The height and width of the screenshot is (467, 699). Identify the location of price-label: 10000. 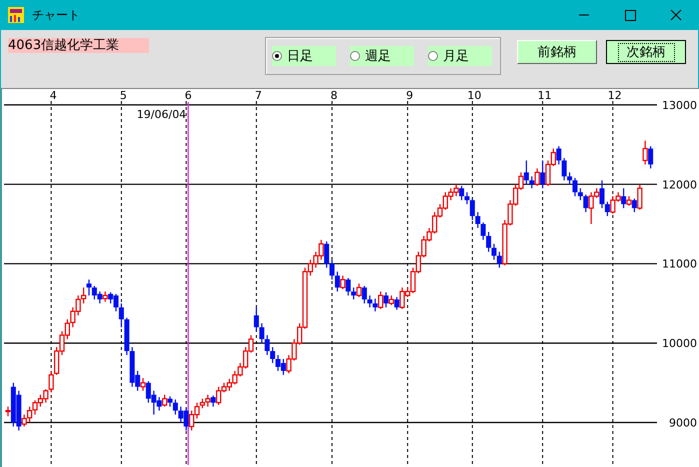
(679, 343).